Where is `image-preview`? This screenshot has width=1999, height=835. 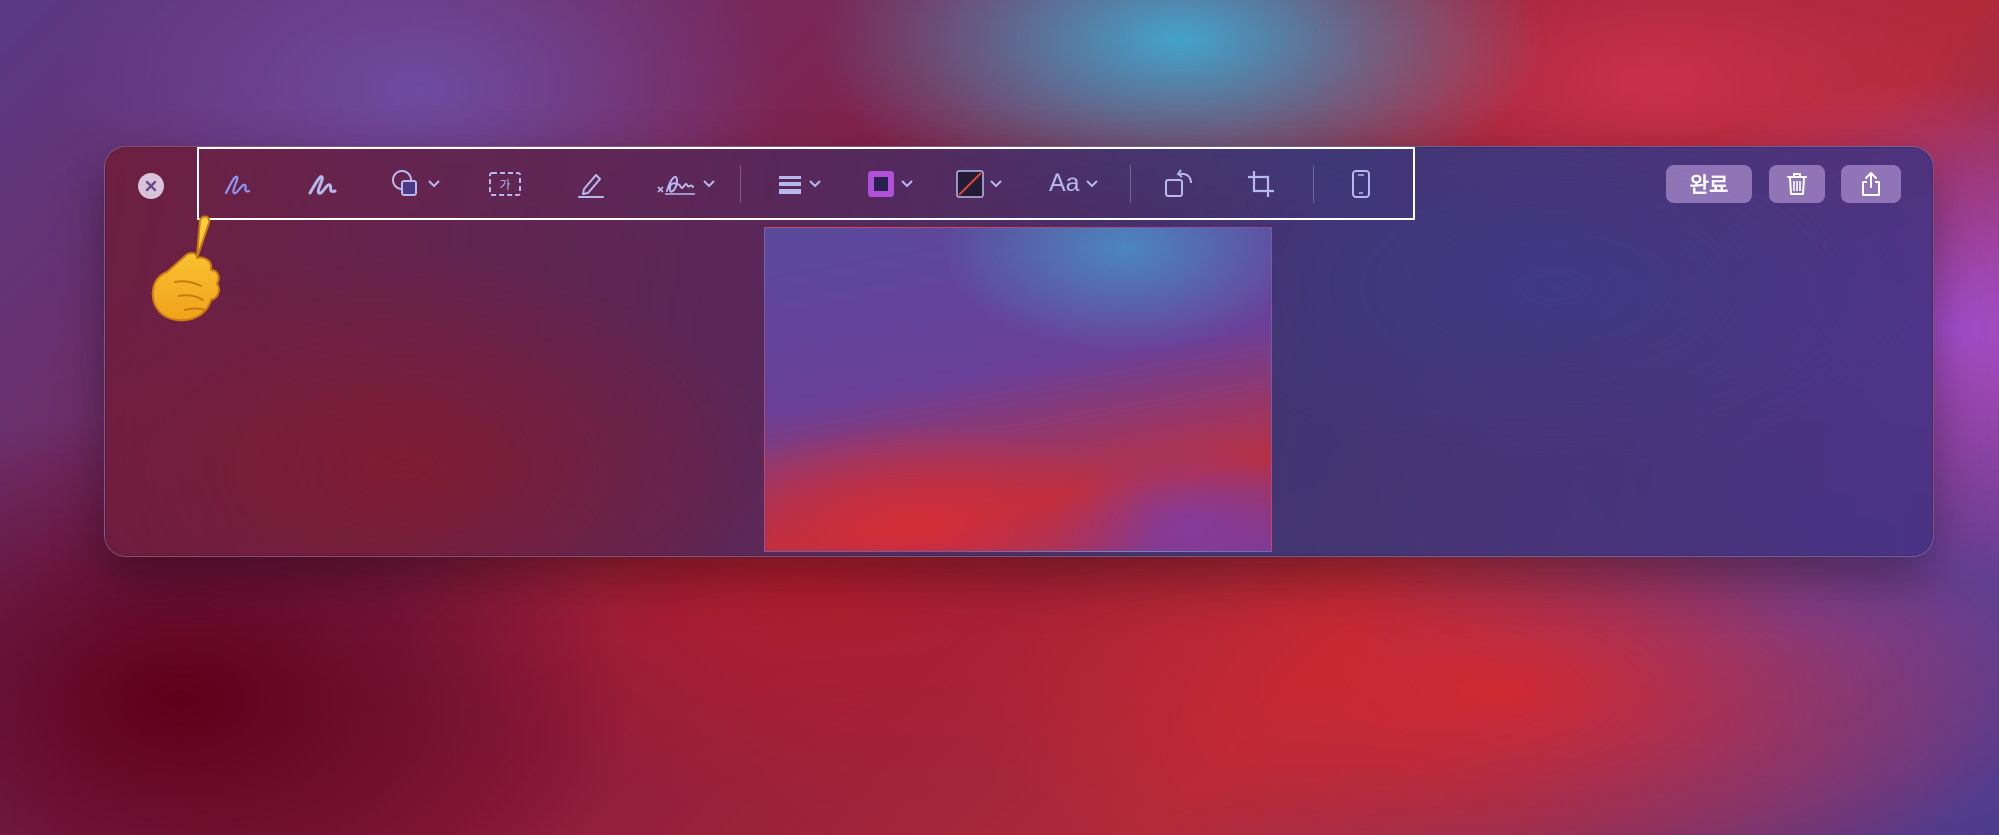
image-preview is located at coordinates (1018, 389).